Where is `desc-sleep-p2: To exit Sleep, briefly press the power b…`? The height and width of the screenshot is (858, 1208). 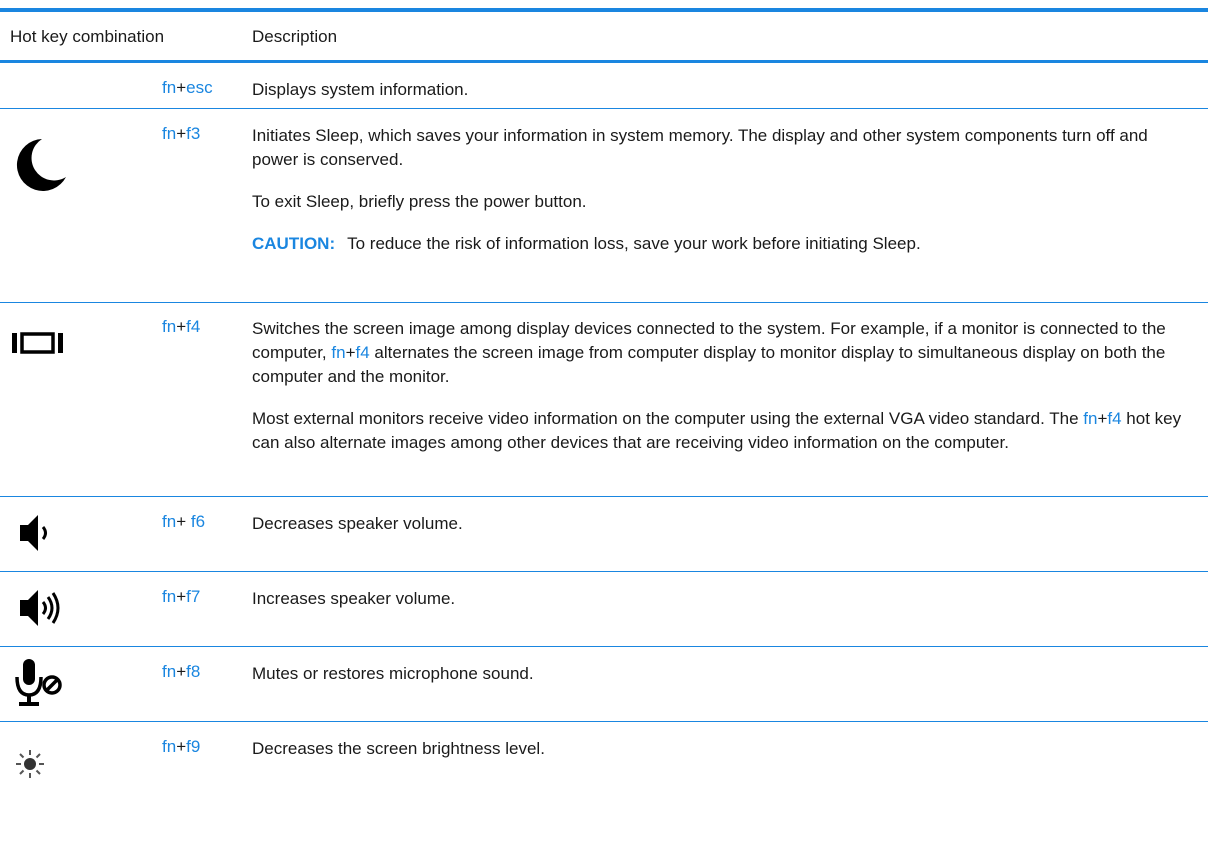
desc-sleep-p2: To exit Sleep, briefly press the power b… is located at coordinates (419, 201).